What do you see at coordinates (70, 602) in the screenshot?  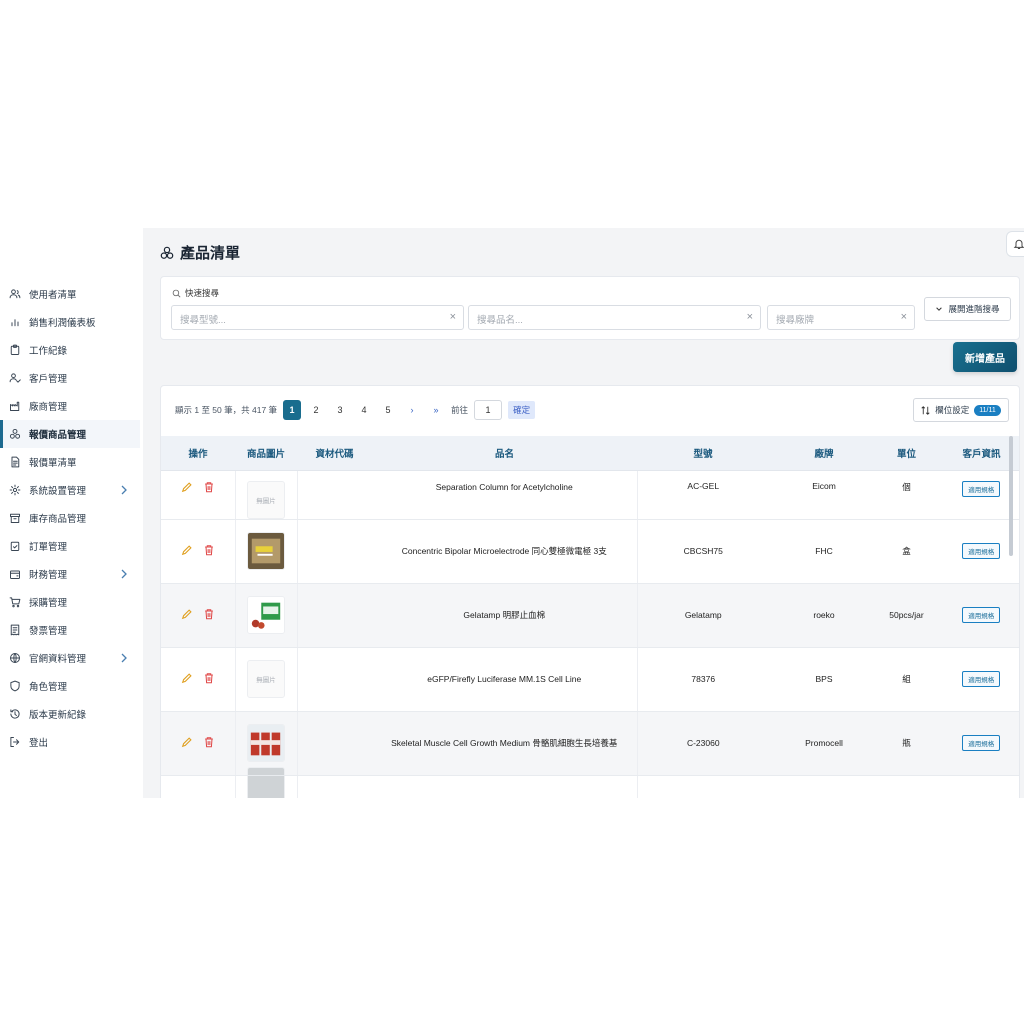 I see `sidebar-item-cart: 採購管理` at bounding box center [70, 602].